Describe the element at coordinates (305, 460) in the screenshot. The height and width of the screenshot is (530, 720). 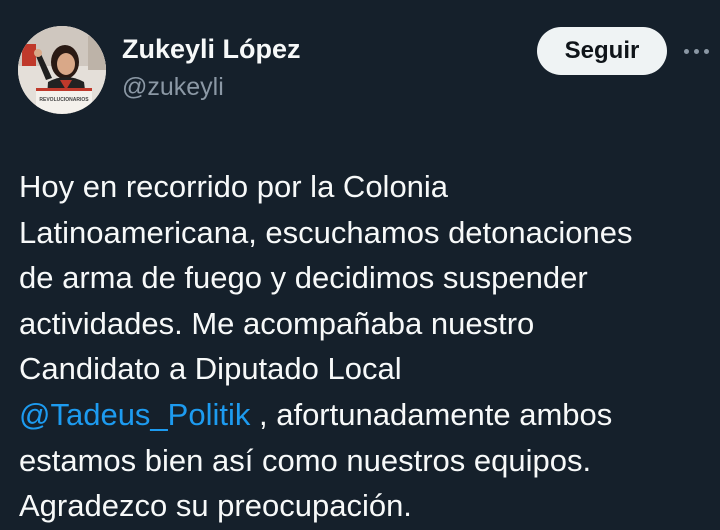
I see `tweet-line: estamos bien así como nuestros equipos.` at that location.